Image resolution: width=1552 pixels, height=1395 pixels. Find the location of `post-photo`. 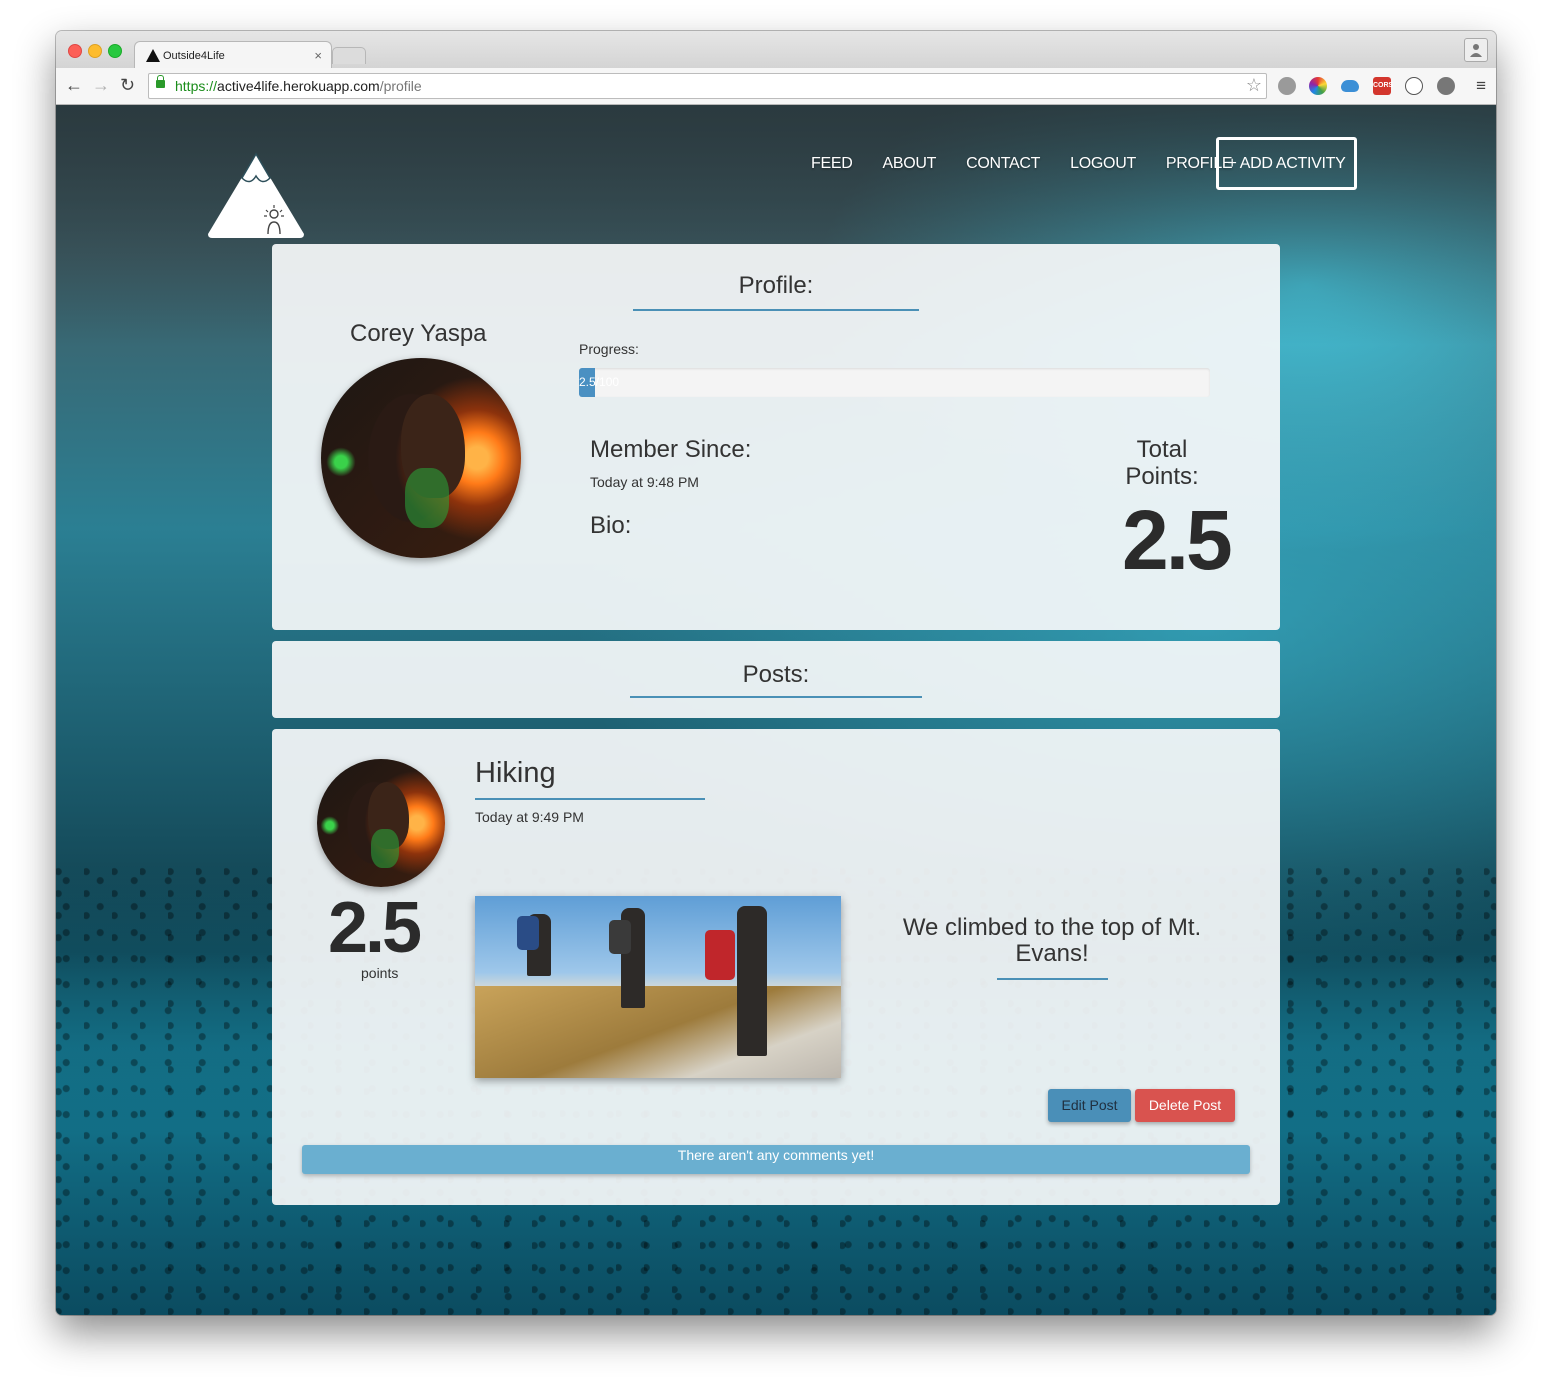

post-photo is located at coordinates (658, 987).